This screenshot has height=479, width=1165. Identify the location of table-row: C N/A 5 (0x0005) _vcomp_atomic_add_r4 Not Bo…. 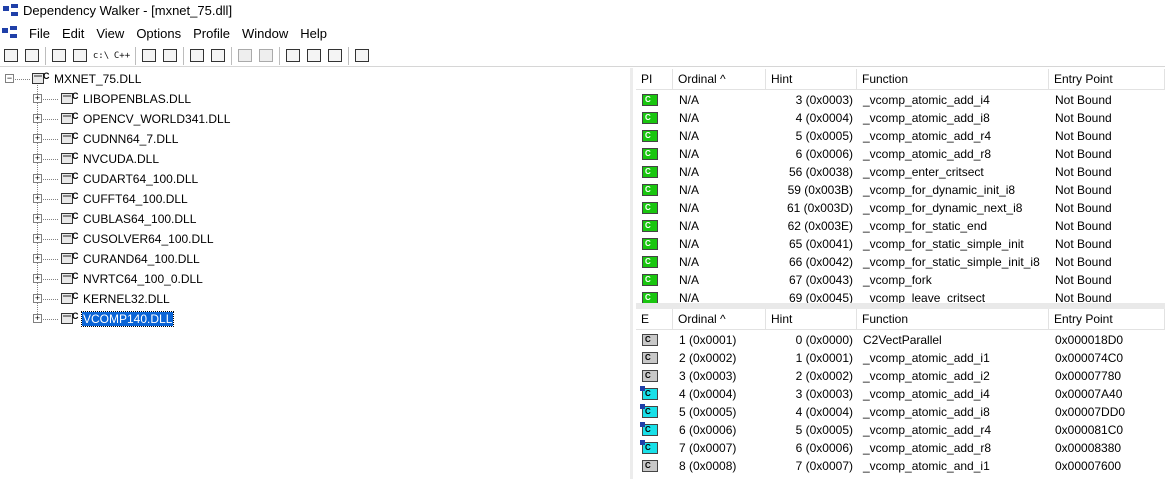
(900, 136).